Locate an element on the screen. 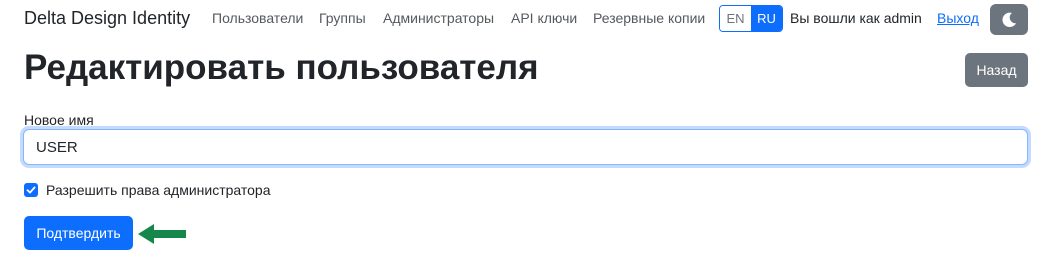  admin-rights-checkbox is located at coordinates (31, 190).